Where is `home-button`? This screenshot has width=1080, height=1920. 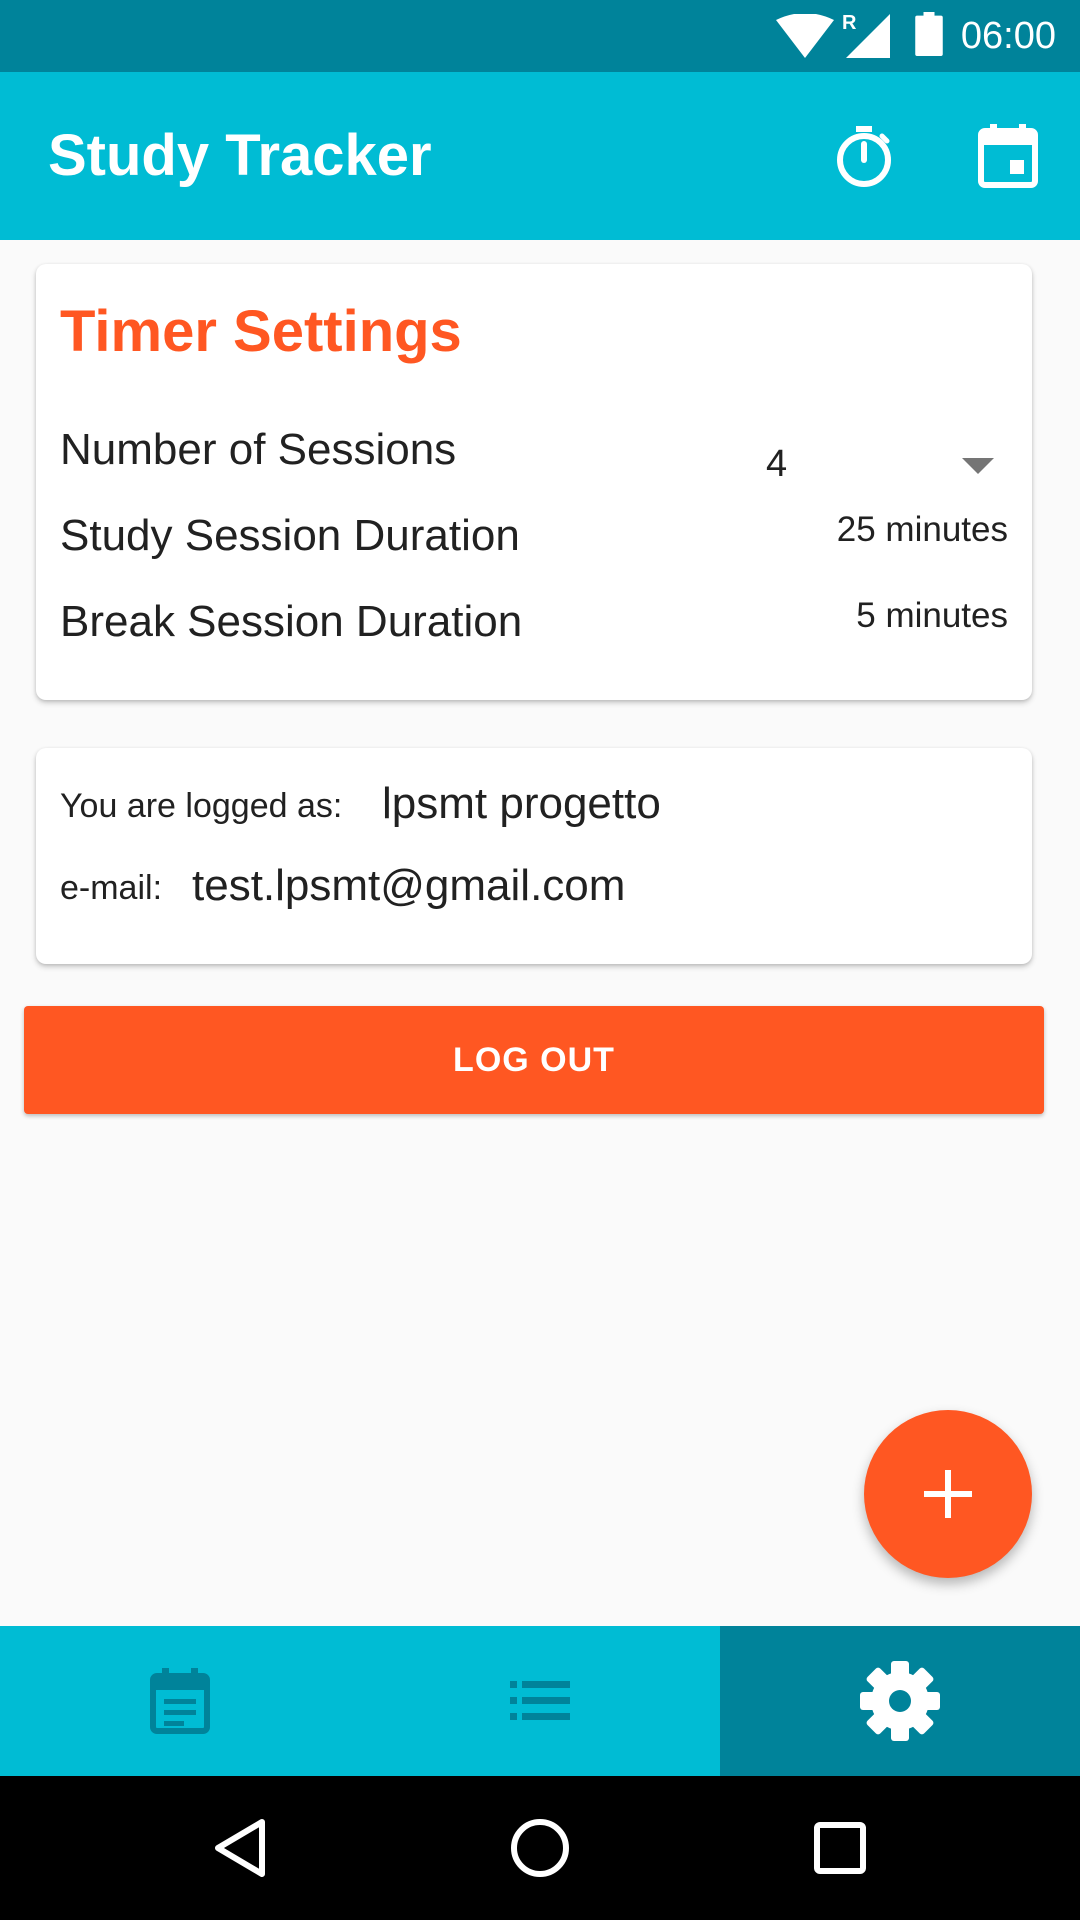 home-button is located at coordinates (540, 1848).